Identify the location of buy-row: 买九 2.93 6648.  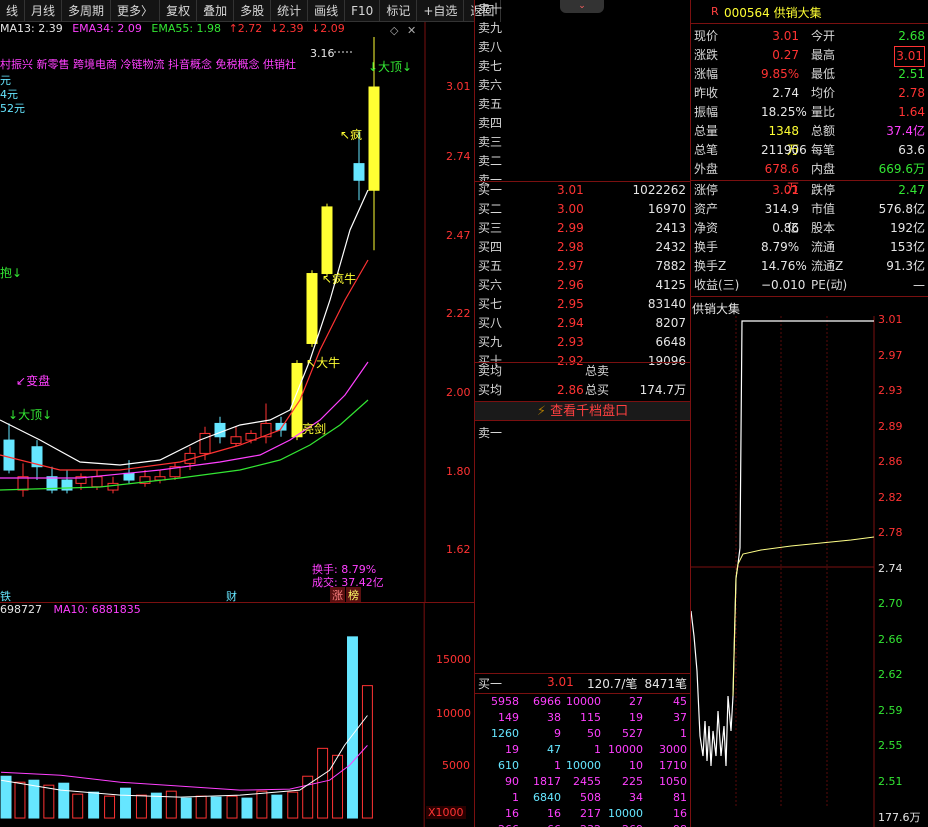
(582, 342).